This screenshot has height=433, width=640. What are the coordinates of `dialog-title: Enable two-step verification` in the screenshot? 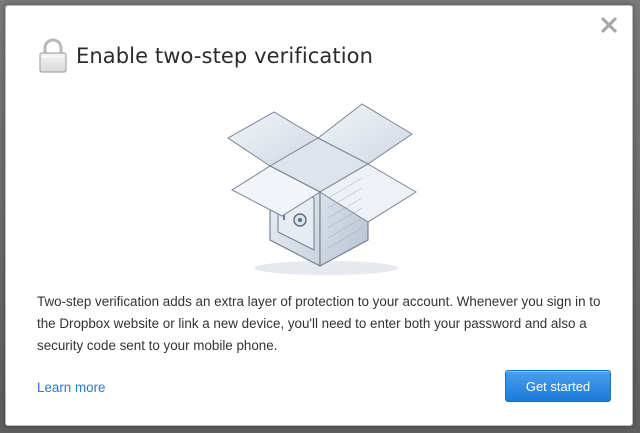 It's located at (225, 56).